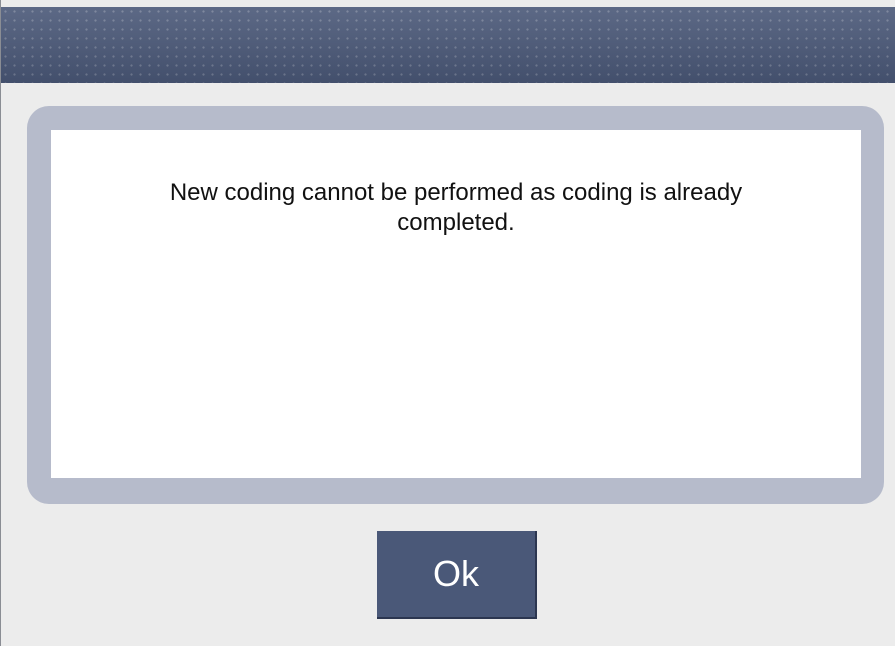  I want to click on ok-button: Ok, so click(457, 575).